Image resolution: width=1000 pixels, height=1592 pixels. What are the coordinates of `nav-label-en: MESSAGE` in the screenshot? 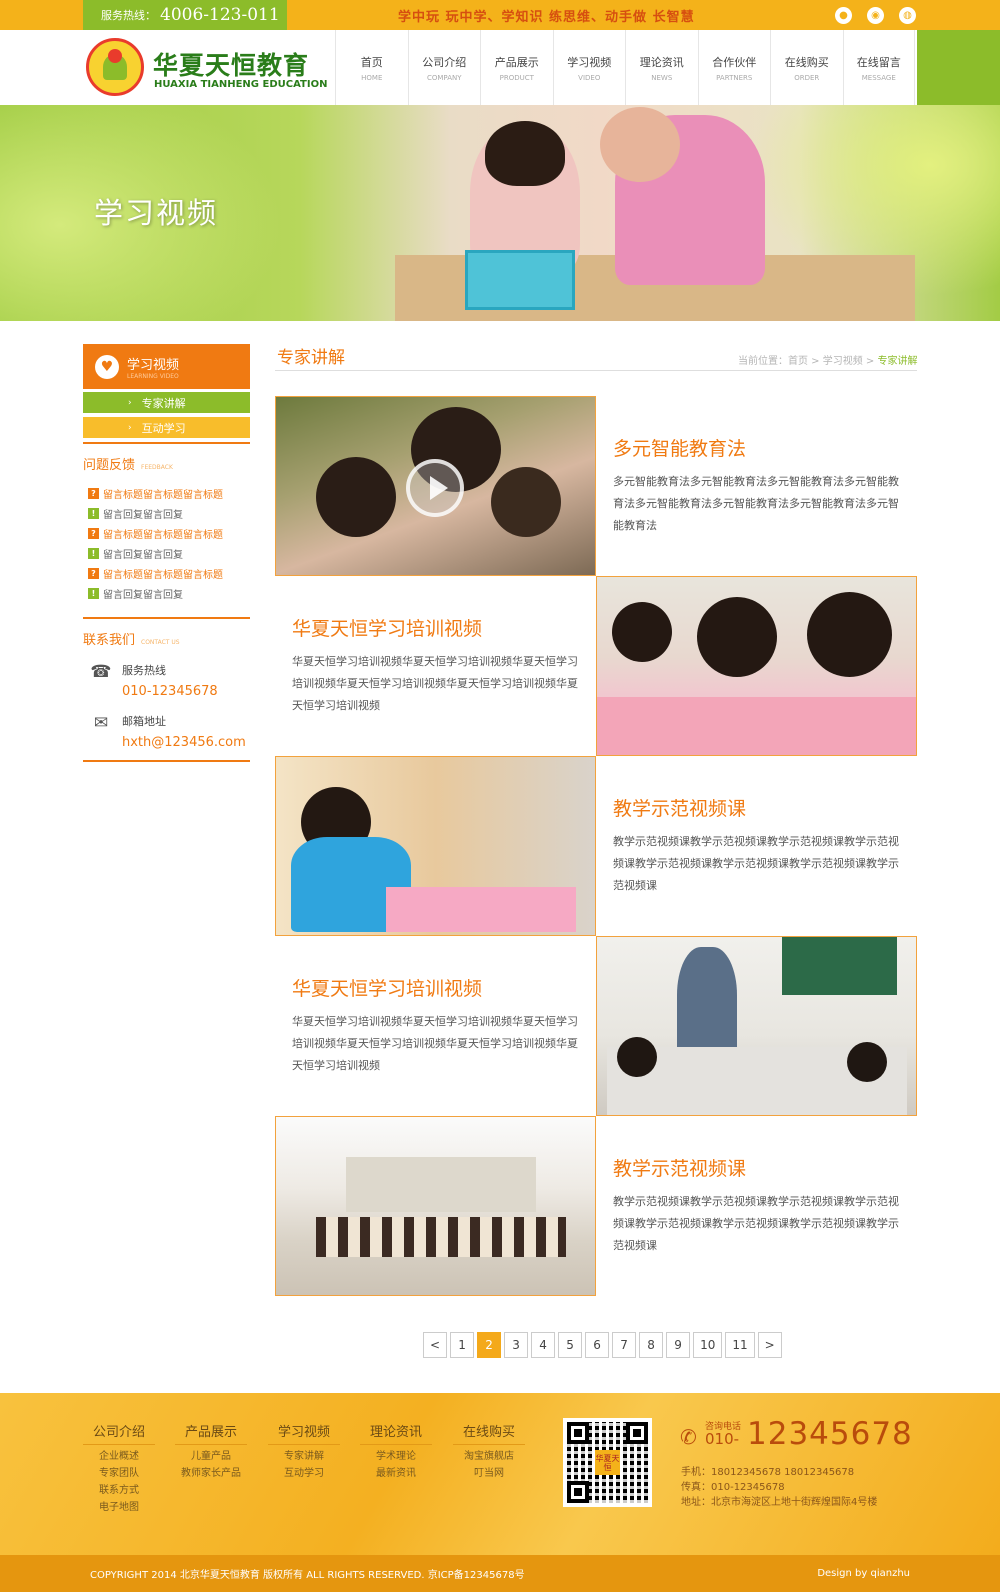 It's located at (878, 77).